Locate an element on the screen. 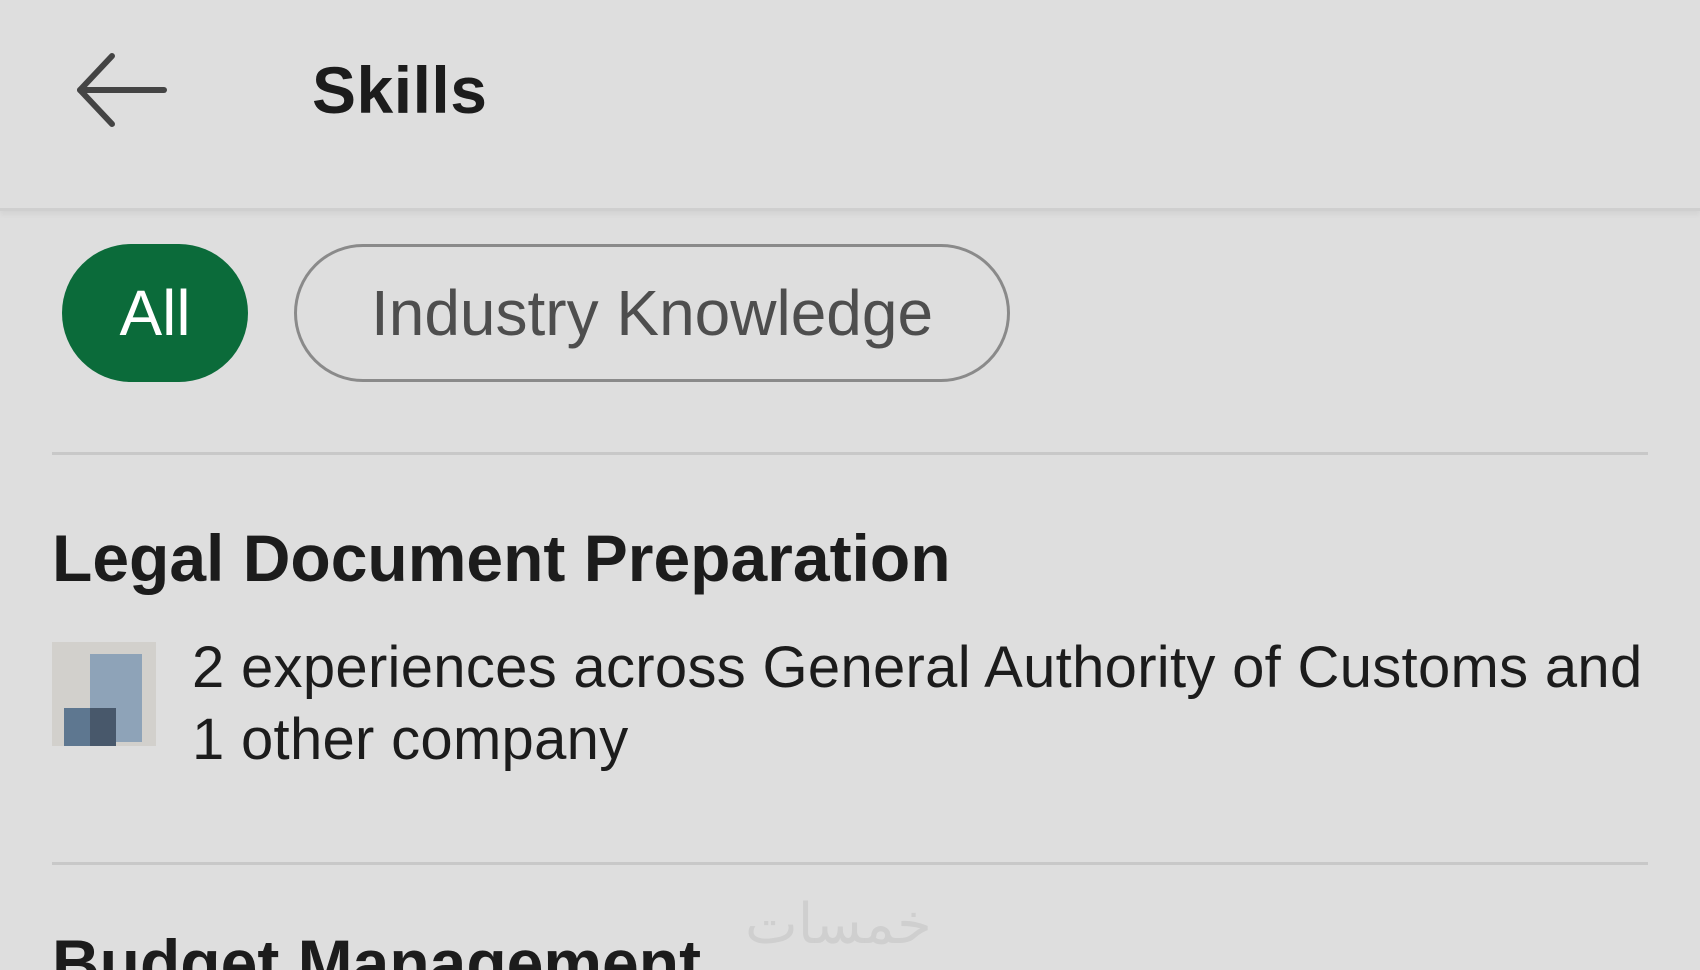 This screenshot has height=970, width=1700. chip-industry-knowledge: Industry Knowledge is located at coordinates (652, 313).